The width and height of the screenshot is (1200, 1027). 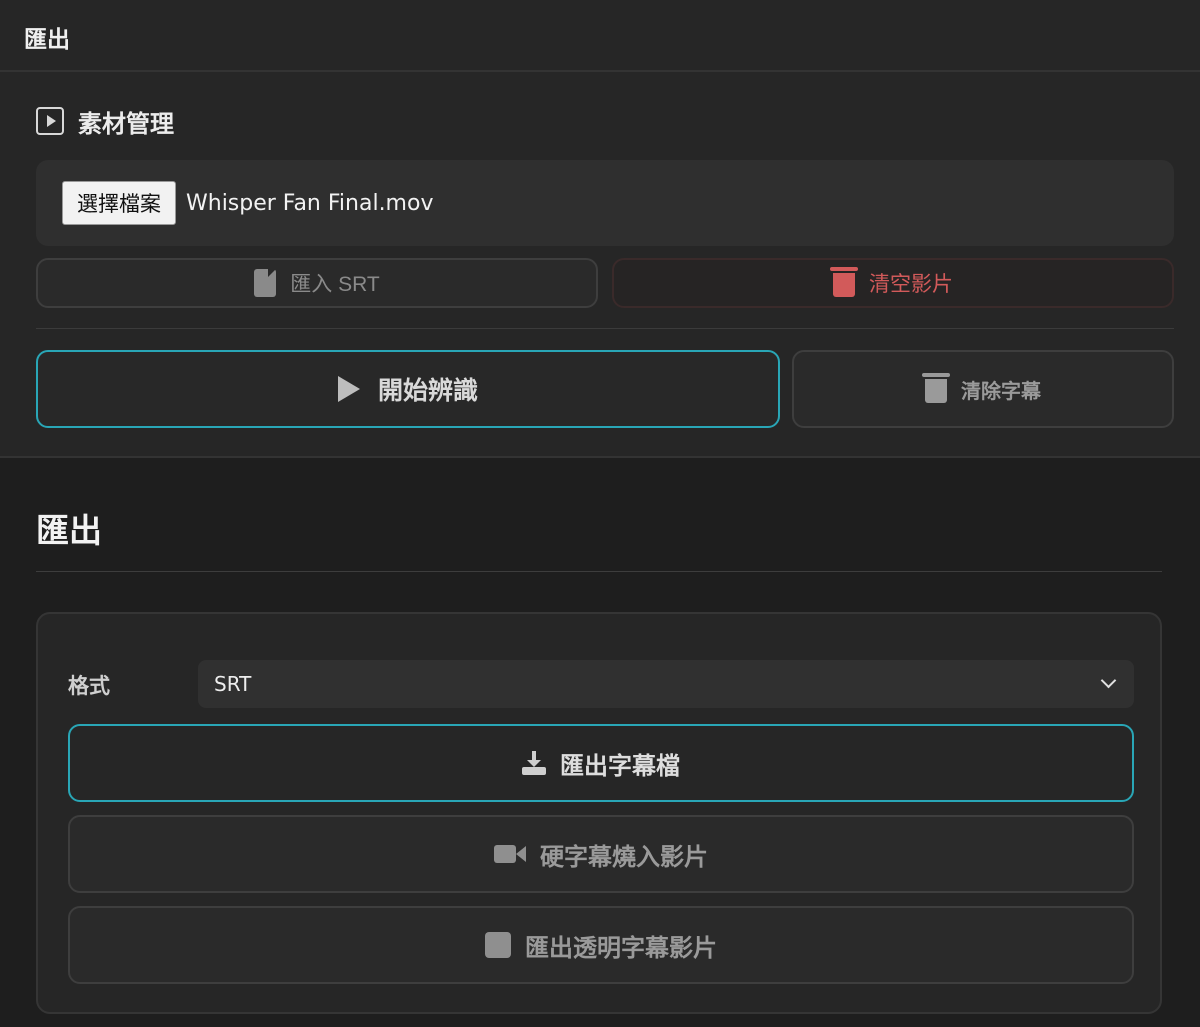 I want to click on export-subtitle-file-button: 匯出字幕檔, so click(x=601, y=763).